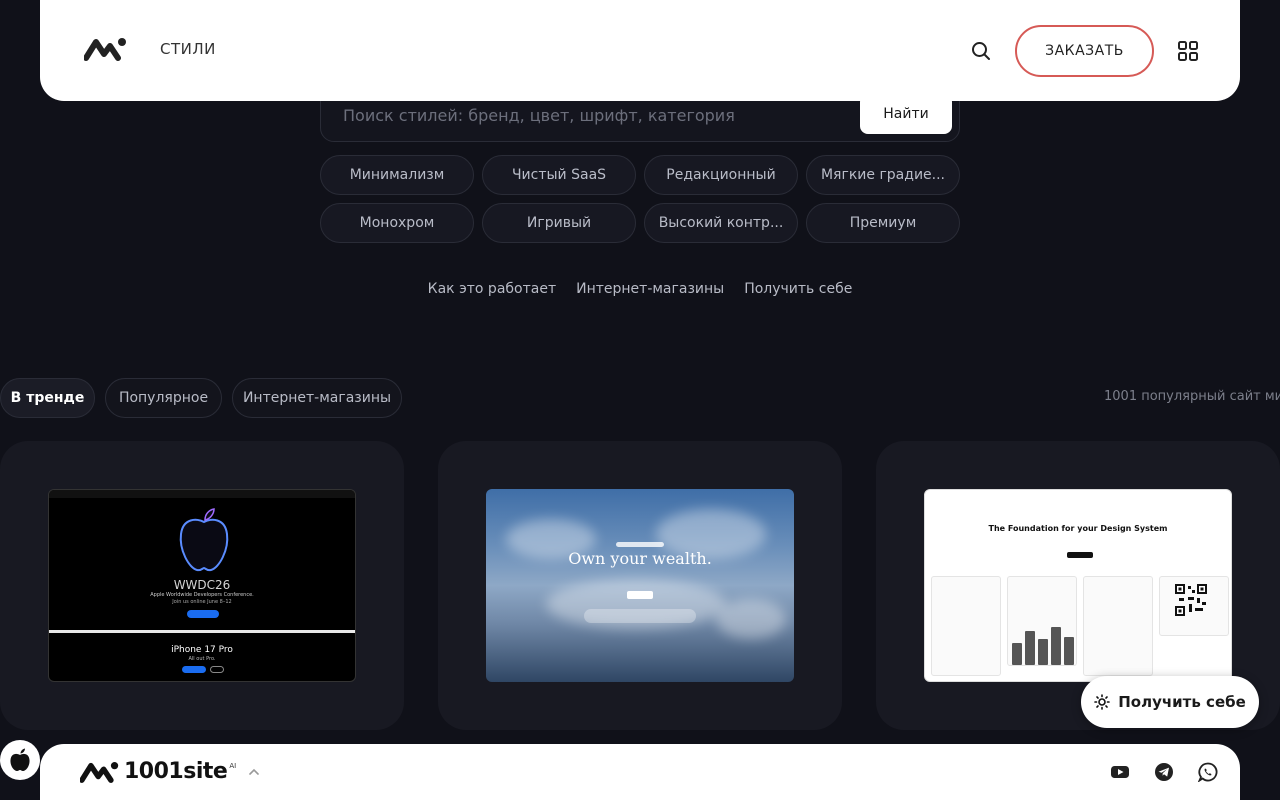  I want to click on apple-buy-button, so click(217, 669).